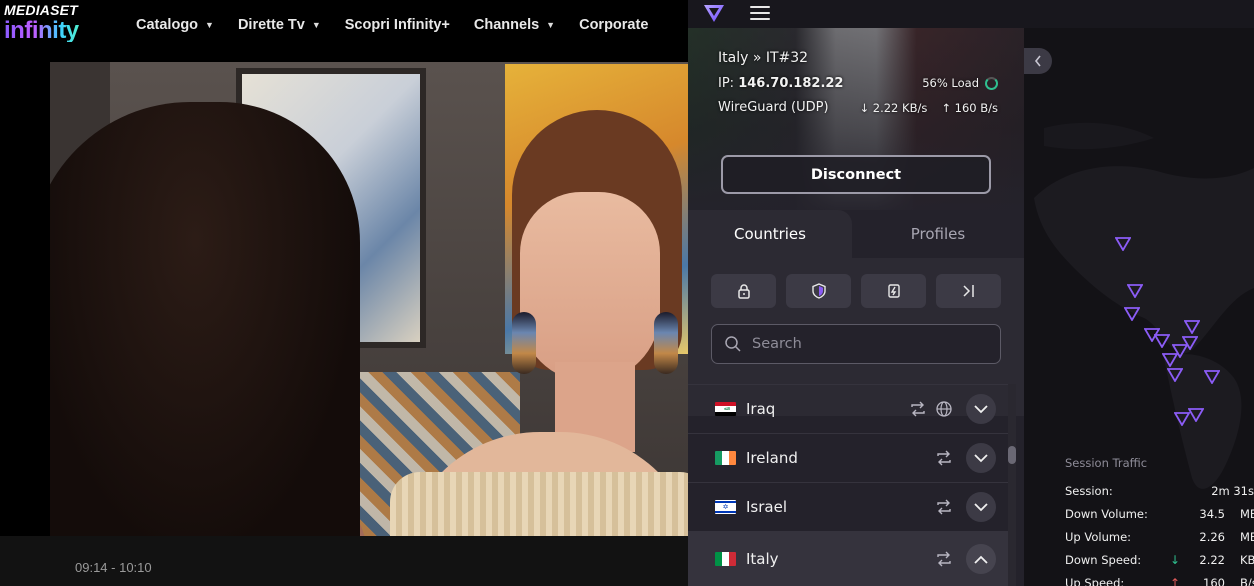  What do you see at coordinates (271, 25) in the screenshot?
I see `nav-label: Dirette Tv` at bounding box center [271, 25].